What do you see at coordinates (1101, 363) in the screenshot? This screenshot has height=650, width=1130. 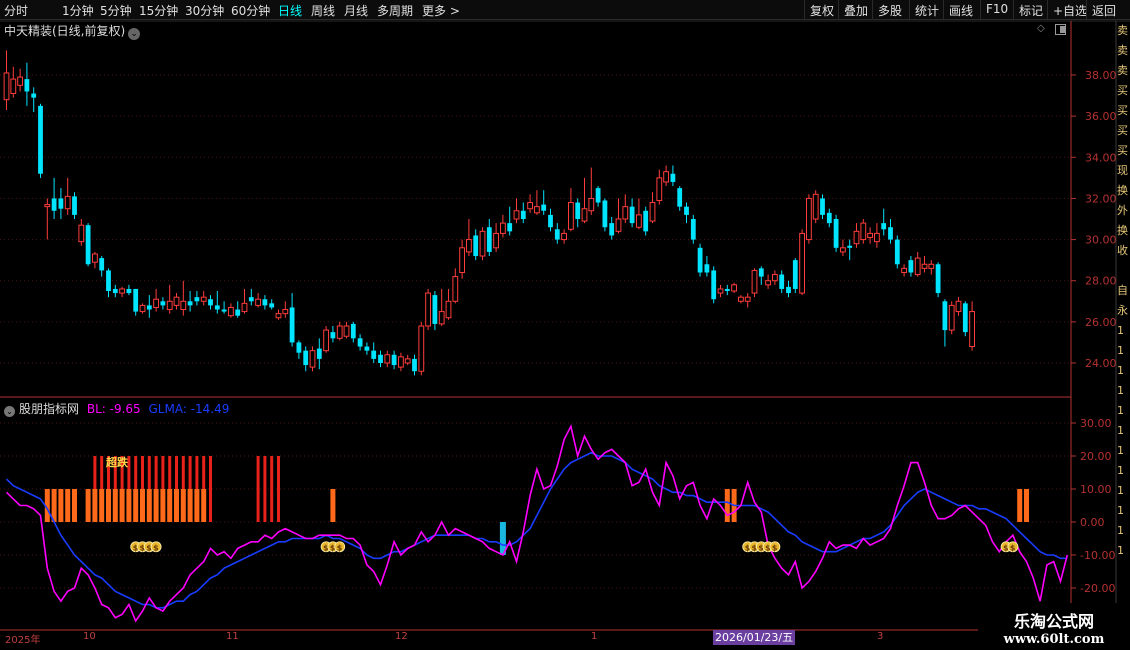 I see `price-tick-label: 24.00` at bounding box center [1101, 363].